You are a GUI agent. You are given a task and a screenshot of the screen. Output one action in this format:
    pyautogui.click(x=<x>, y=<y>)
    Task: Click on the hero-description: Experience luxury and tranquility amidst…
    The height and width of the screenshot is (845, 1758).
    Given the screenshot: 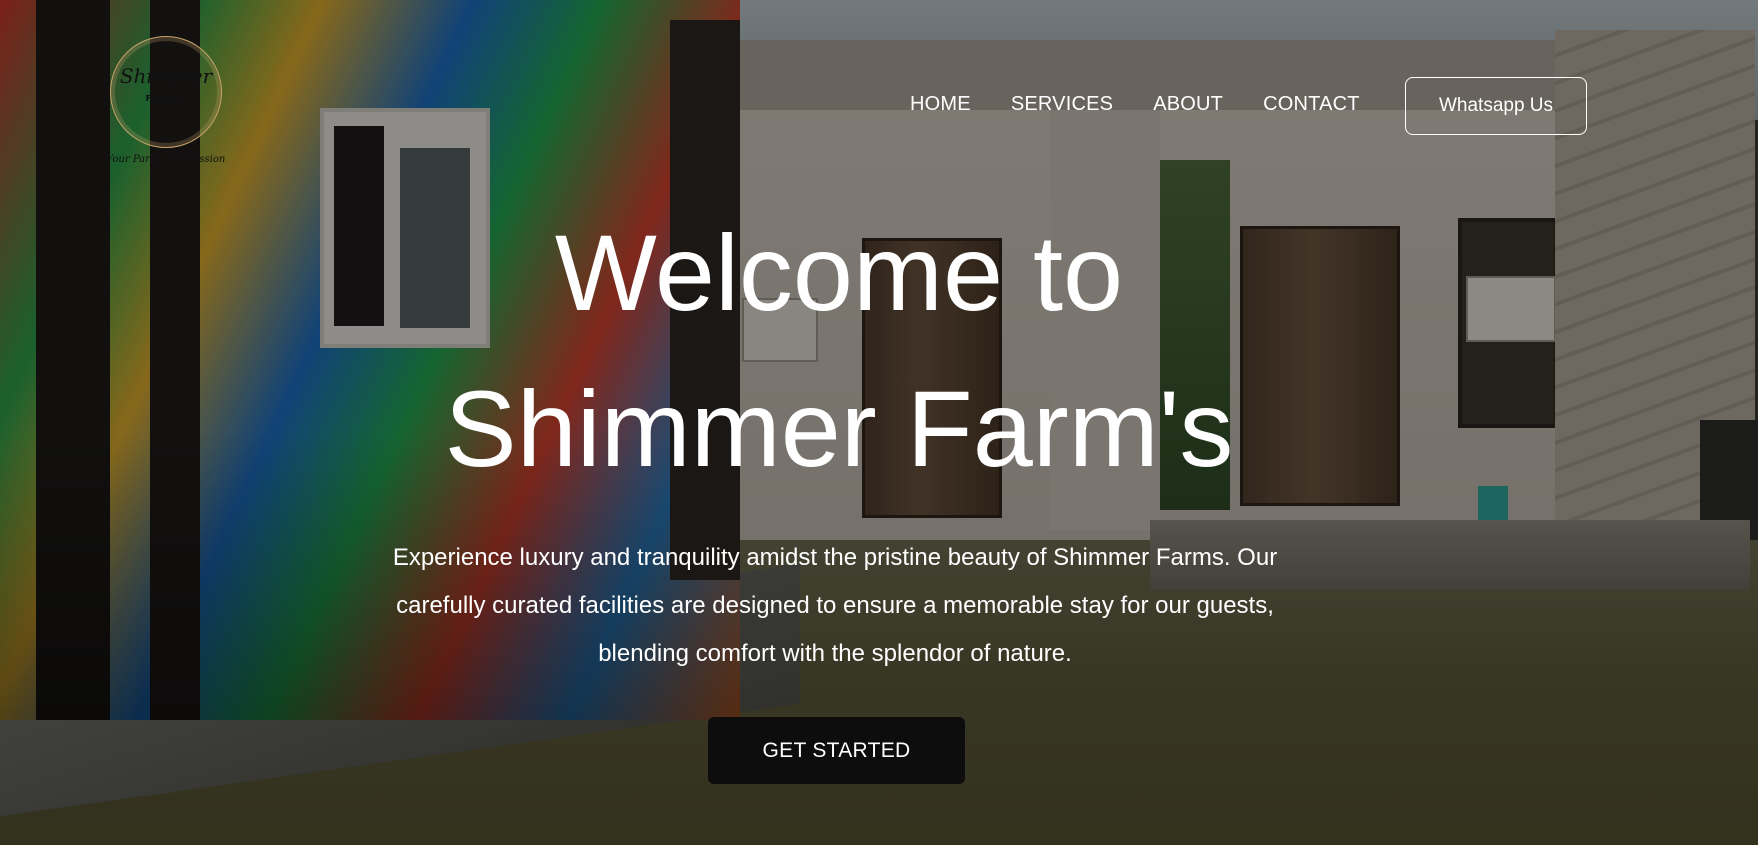 What is the action you would take?
    pyautogui.click(x=835, y=605)
    